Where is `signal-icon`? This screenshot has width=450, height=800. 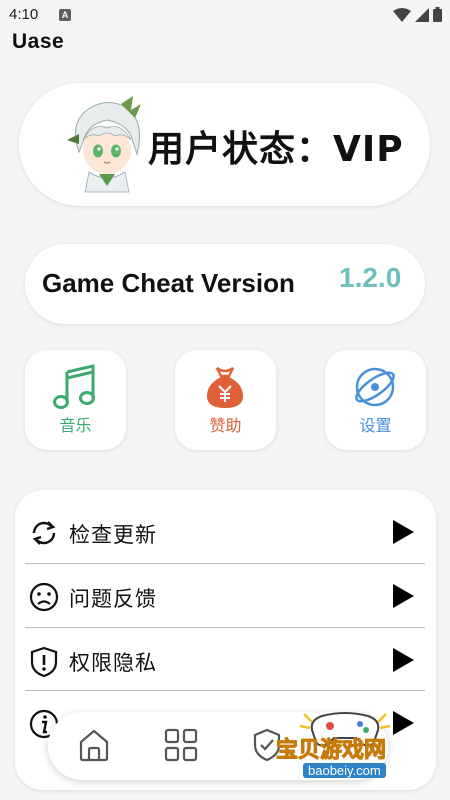
signal-icon is located at coordinates (422, 14).